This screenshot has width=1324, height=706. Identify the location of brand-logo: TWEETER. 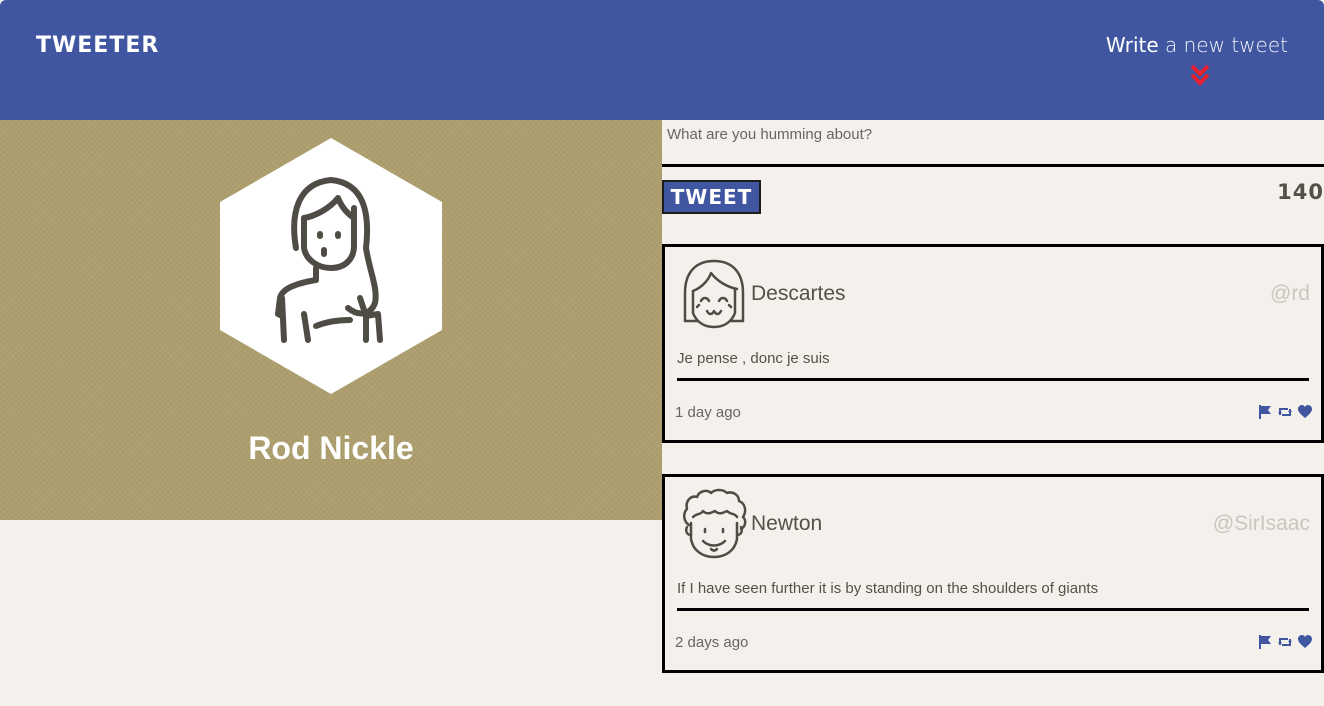
(97, 45).